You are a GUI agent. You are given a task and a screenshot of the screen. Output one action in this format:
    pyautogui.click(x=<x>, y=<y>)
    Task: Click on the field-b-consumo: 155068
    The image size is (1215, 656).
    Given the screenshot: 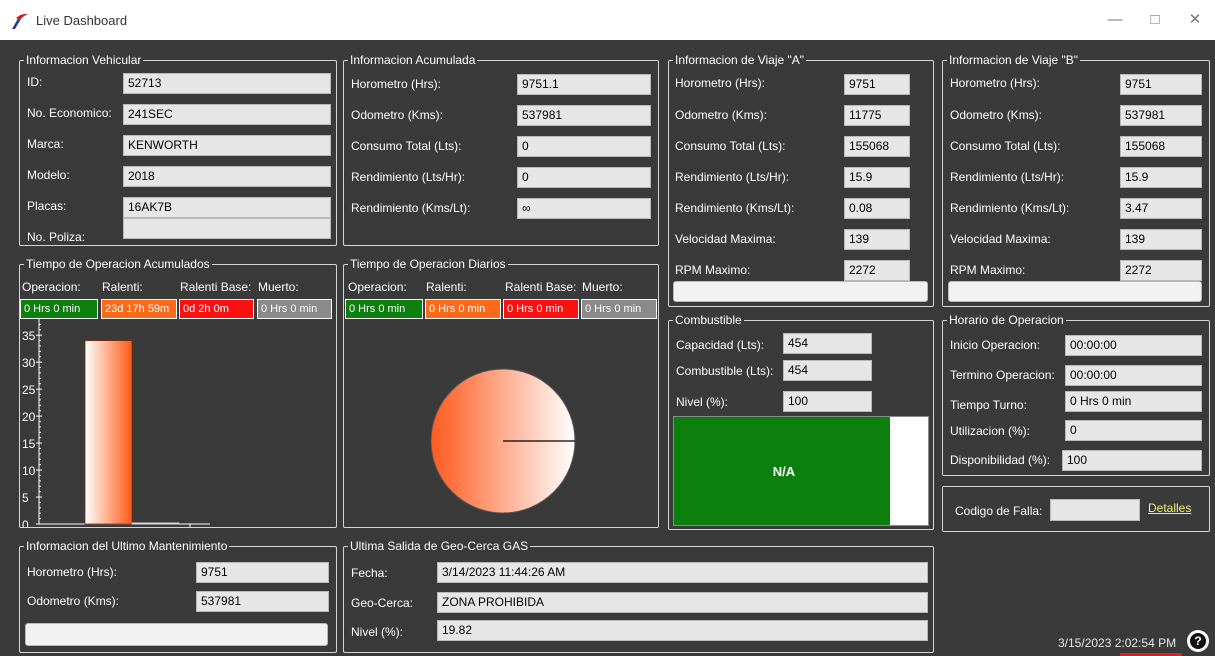 What is the action you would take?
    pyautogui.click(x=1161, y=146)
    